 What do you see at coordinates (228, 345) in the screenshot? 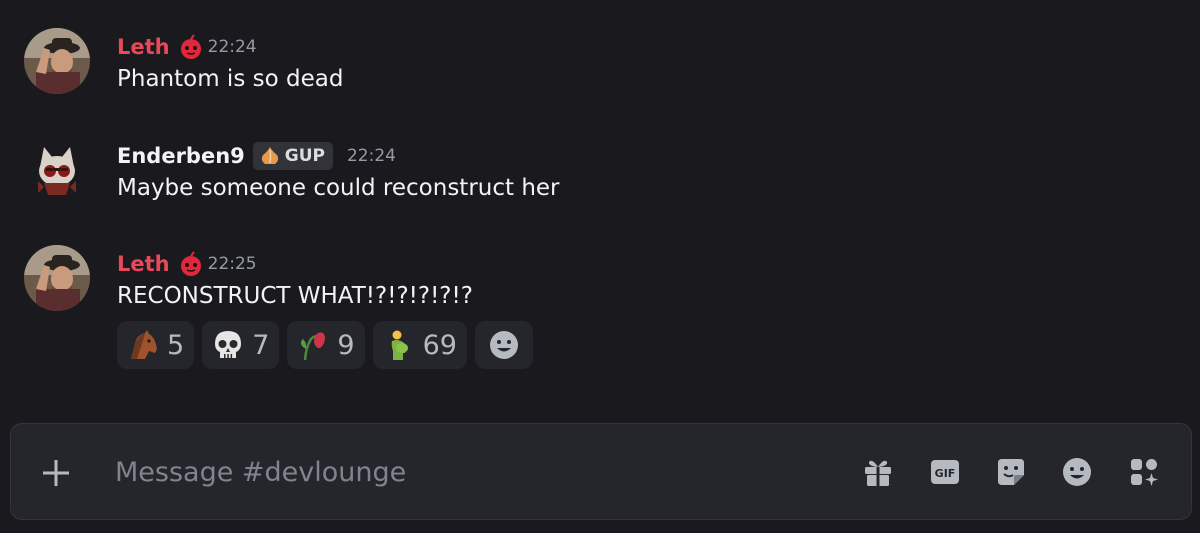
I see `skull-icon` at bounding box center [228, 345].